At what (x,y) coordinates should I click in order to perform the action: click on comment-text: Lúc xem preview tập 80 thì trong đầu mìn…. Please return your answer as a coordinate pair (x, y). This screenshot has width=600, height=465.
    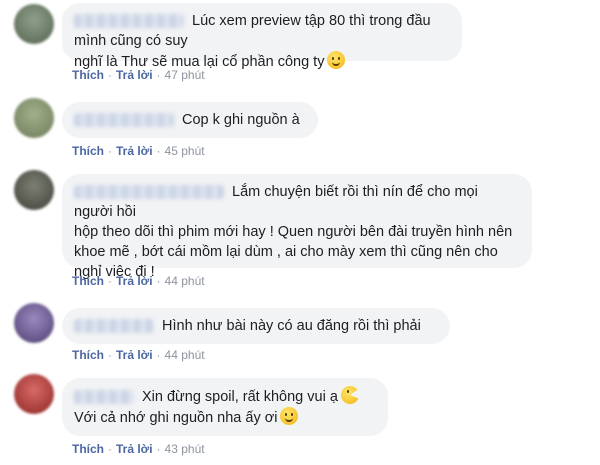
    Looking at the image, I should click on (252, 41).